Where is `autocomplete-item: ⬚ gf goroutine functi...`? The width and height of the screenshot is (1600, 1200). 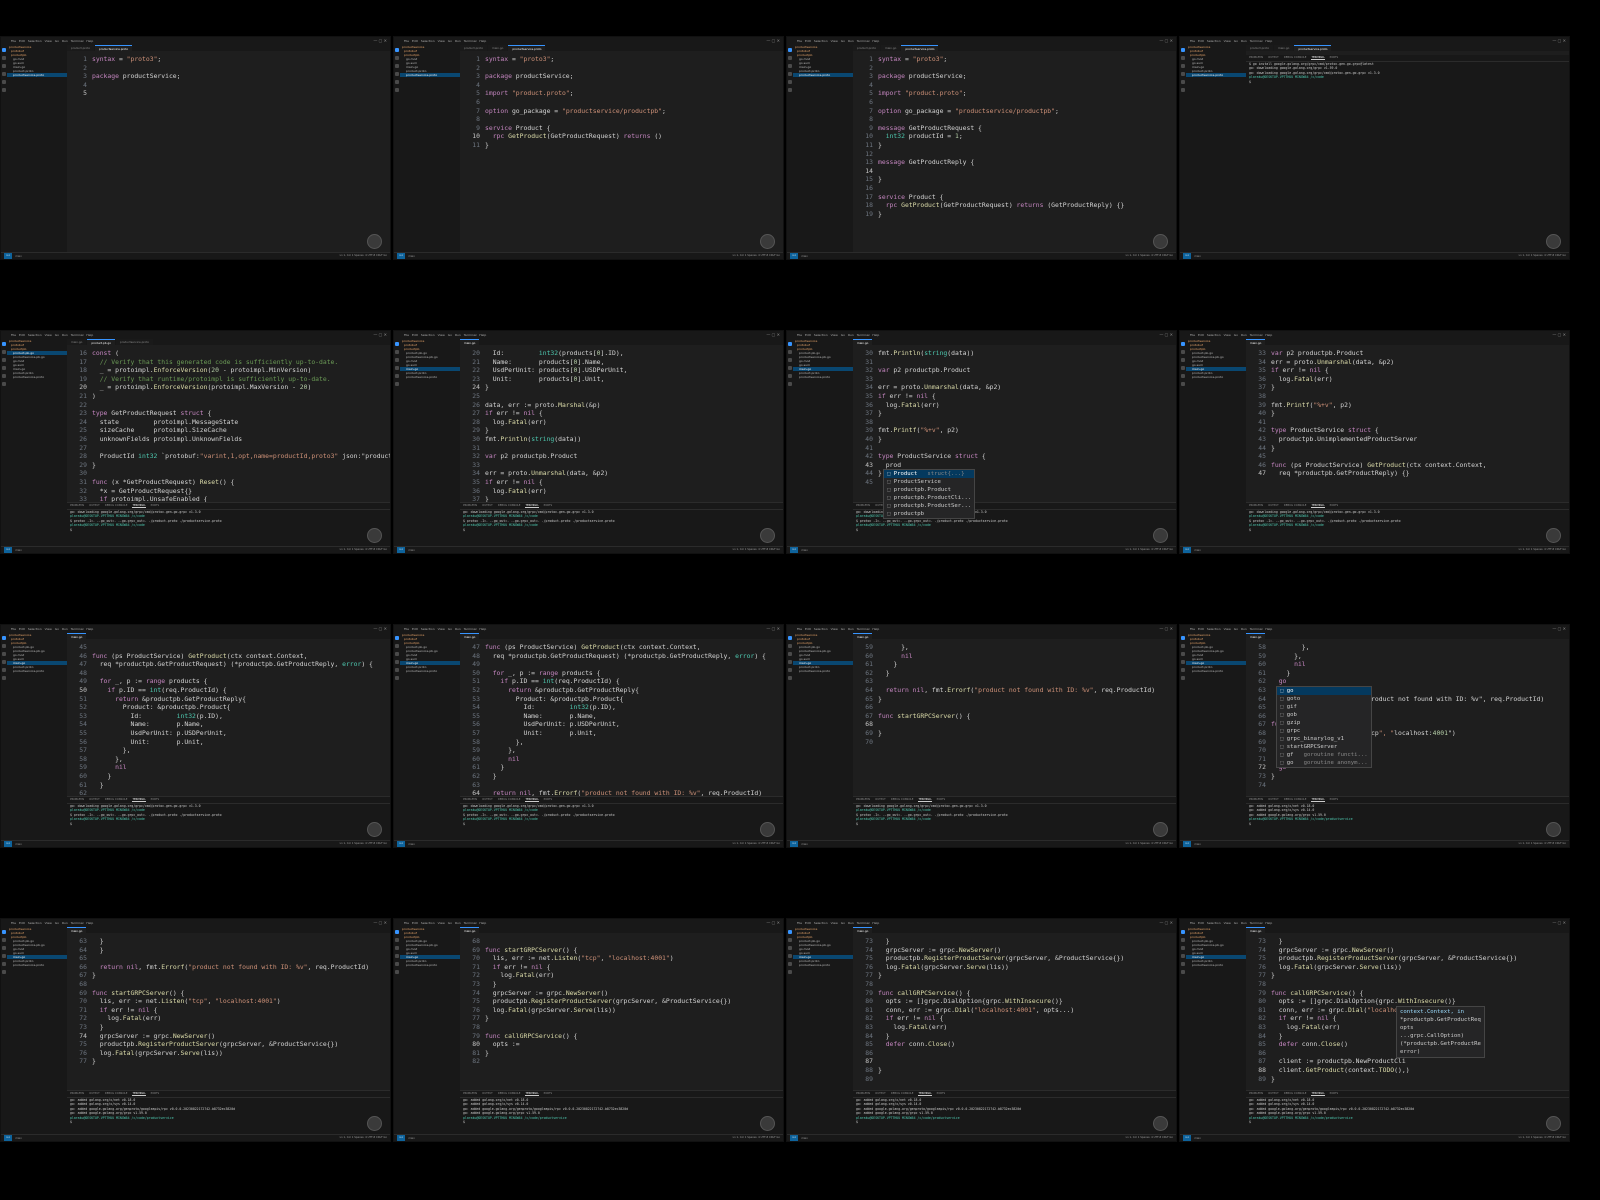 autocomplete-item: ⬚ gf goroutine functi... is located at coordinates (1324, 755).